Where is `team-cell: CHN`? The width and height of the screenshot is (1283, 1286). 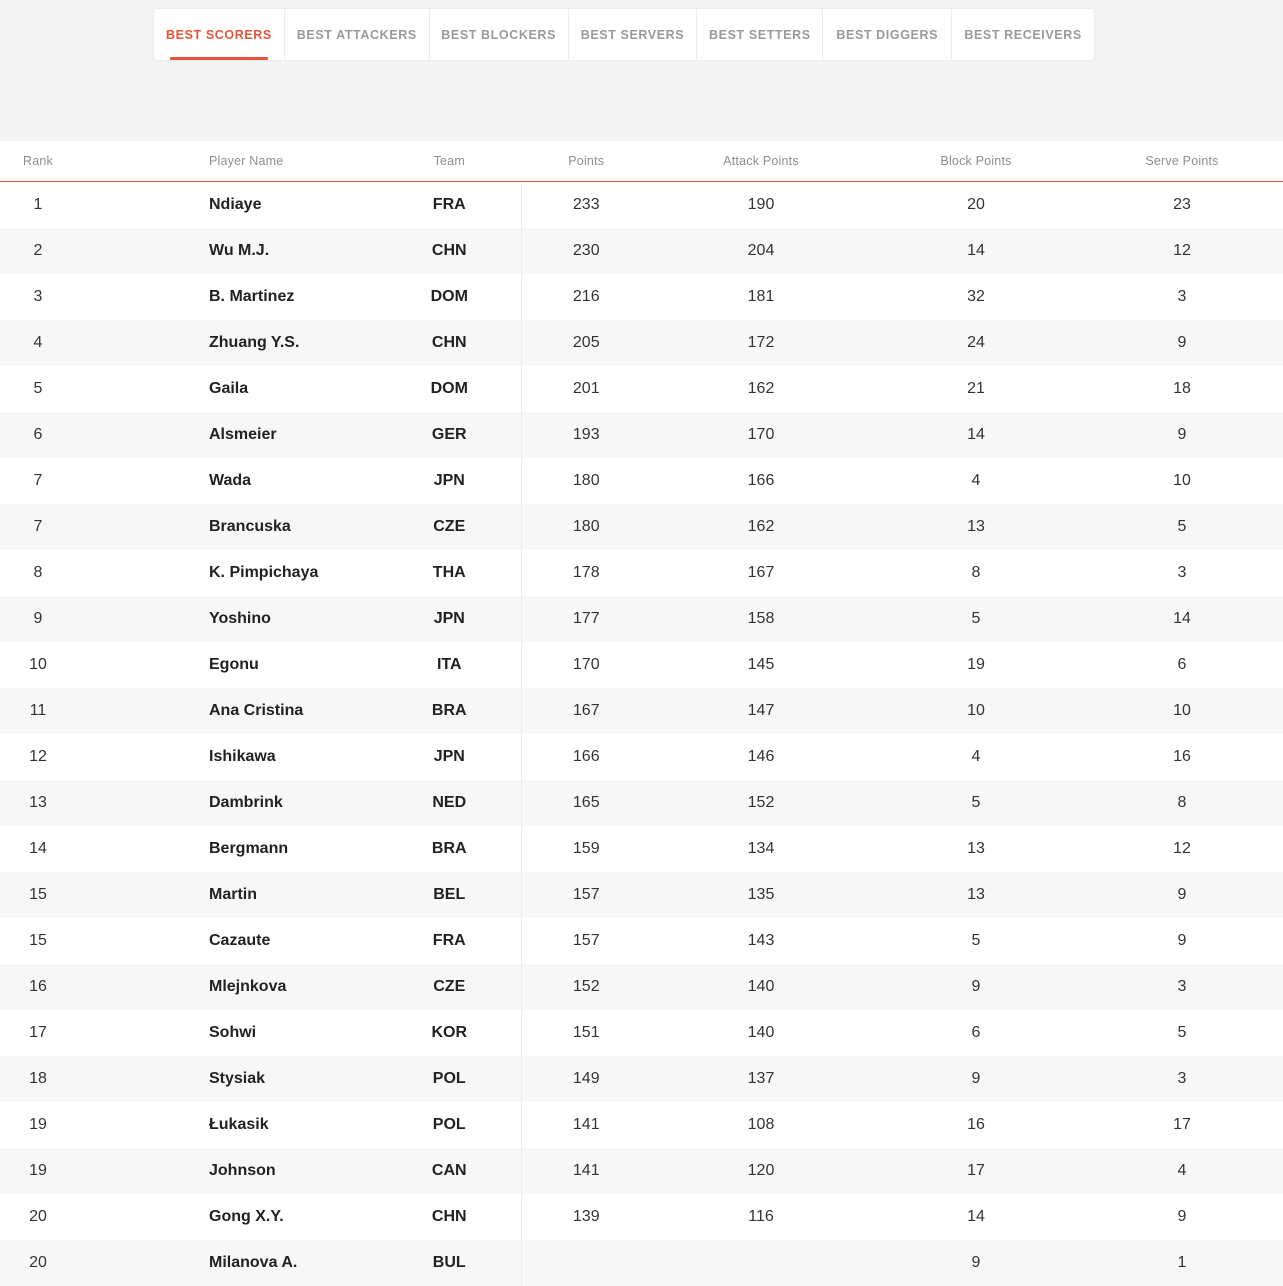
team-cell: CHN is located at coordinates (450, 343).